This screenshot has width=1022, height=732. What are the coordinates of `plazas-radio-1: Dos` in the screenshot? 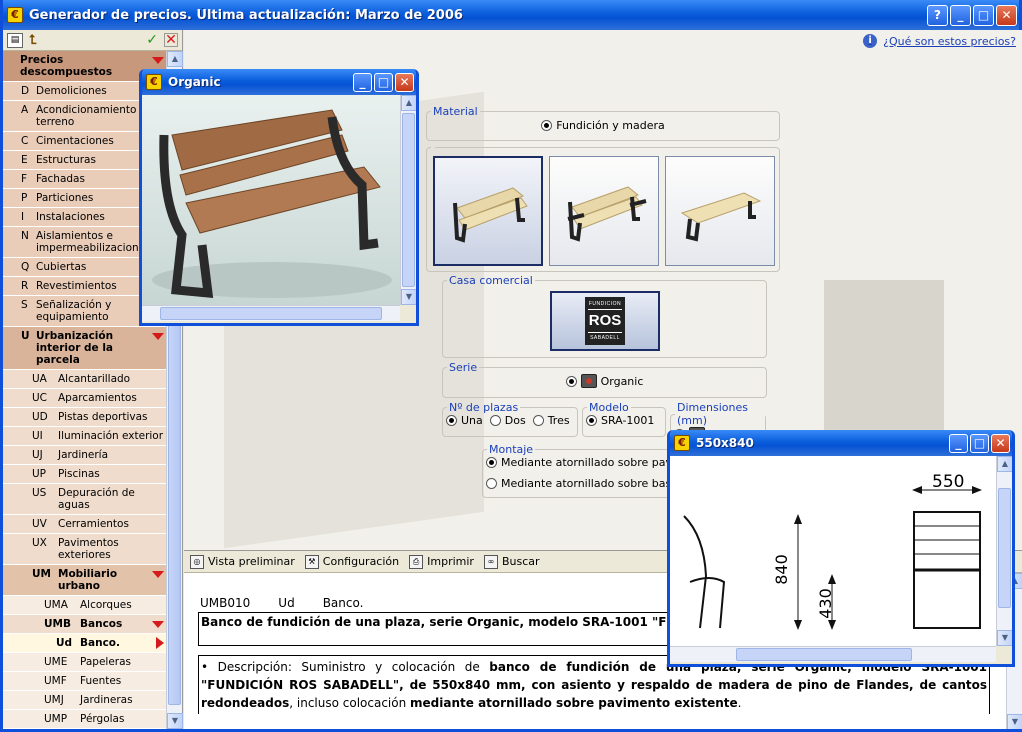 It's located at (507, 420).